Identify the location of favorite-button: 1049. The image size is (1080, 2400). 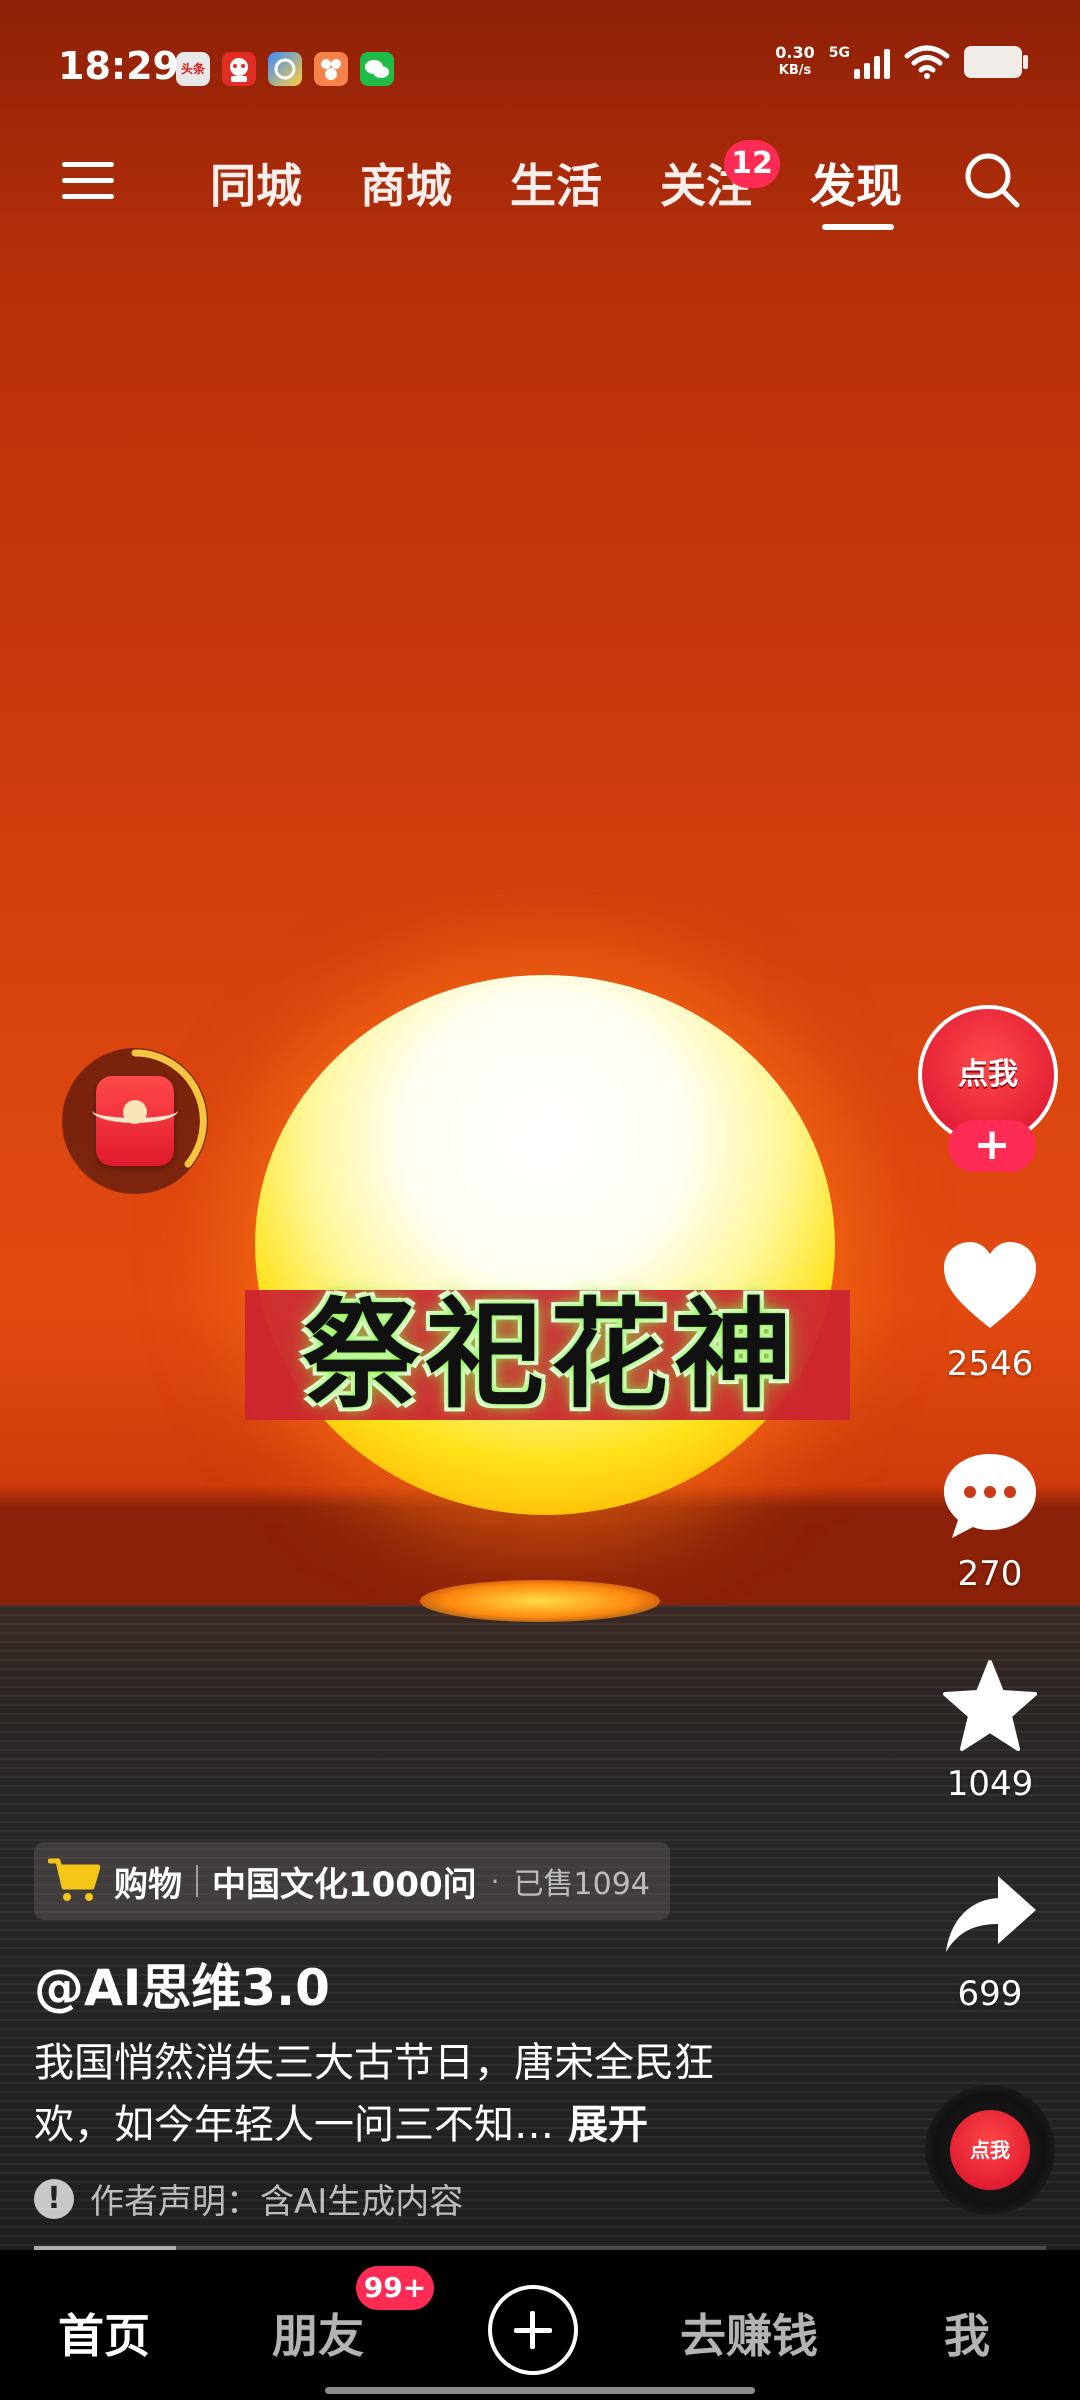
(990, 1732).